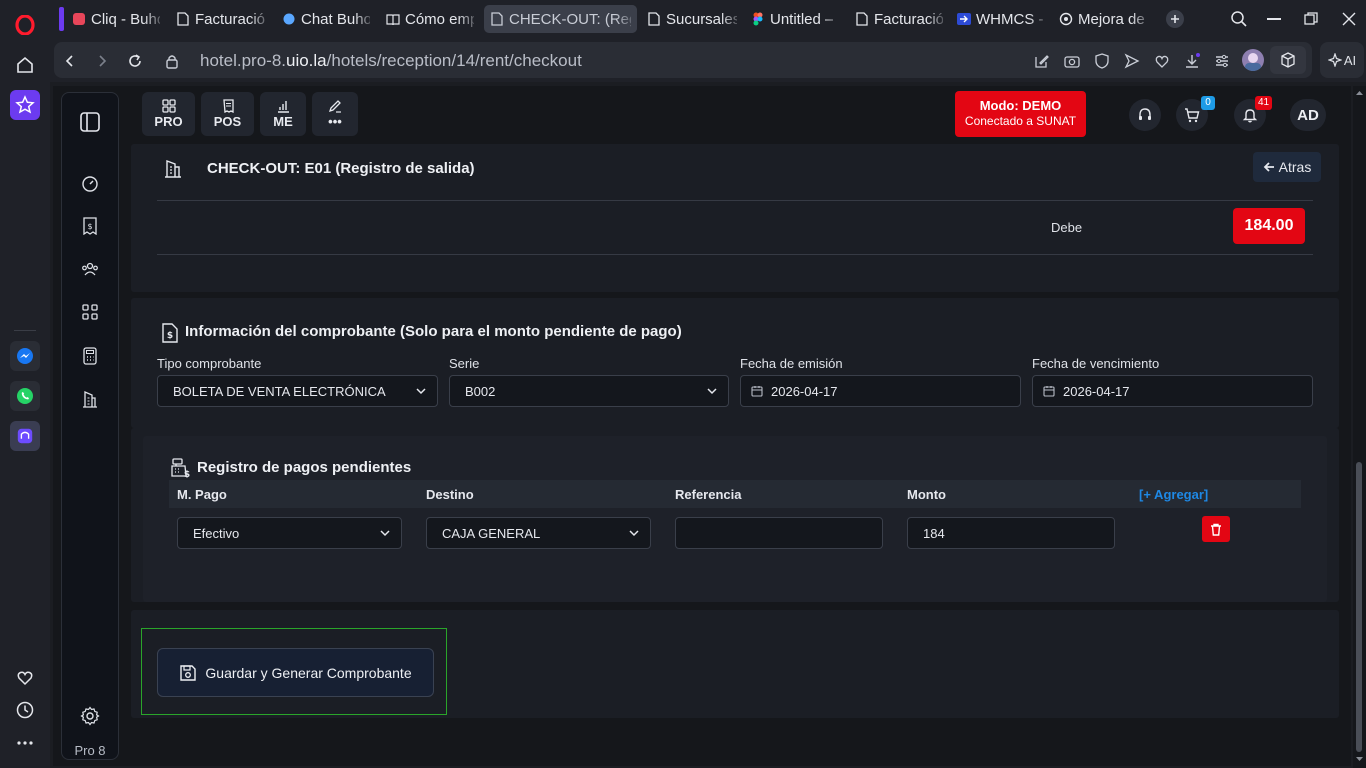  Describe the element at coordinates (172, 61) in the screenshot. I see `lock-icon` at that location.